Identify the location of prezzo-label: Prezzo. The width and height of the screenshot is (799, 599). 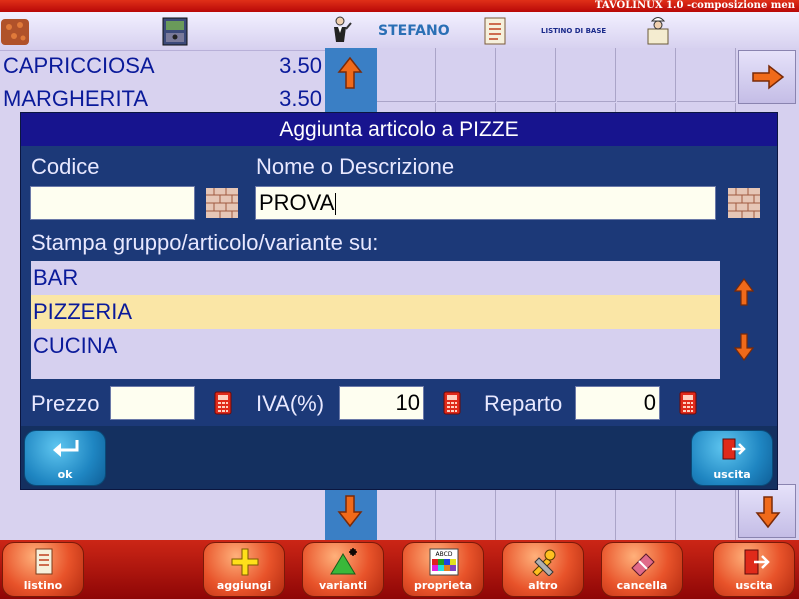
(65, 403).